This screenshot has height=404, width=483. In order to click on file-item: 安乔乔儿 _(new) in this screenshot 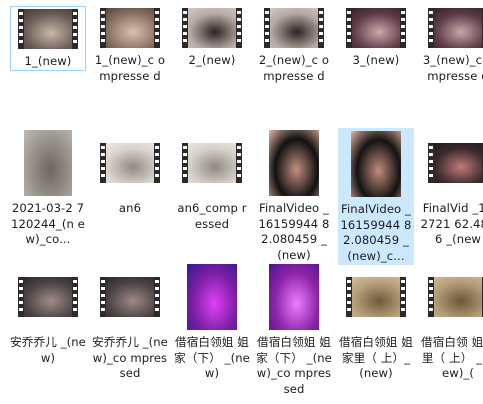, I will do `click(48, 314)`.